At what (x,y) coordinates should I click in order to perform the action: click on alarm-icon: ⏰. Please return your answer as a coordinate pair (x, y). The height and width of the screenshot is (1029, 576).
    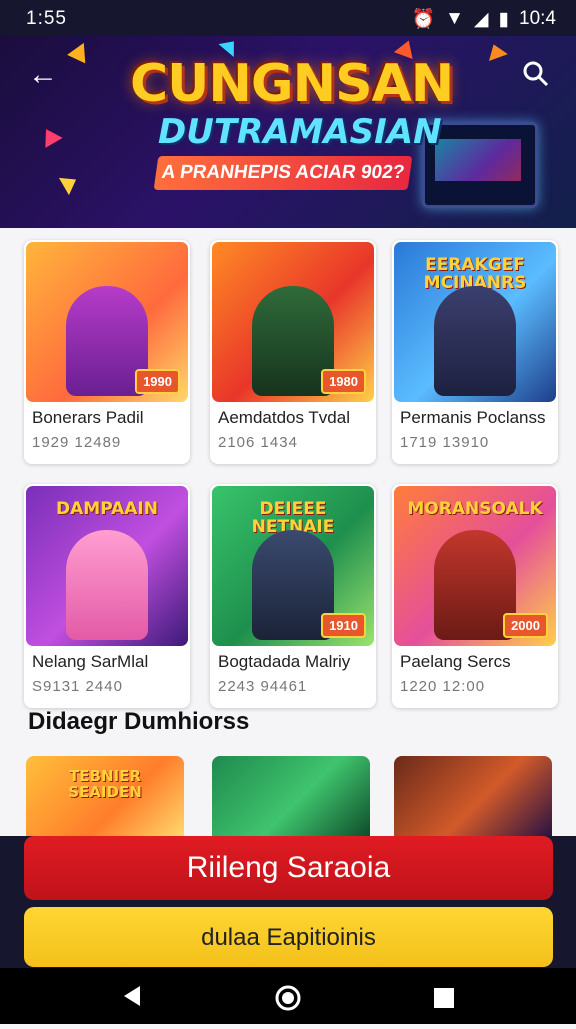
    Looking at the image, I should click on (423, 19).